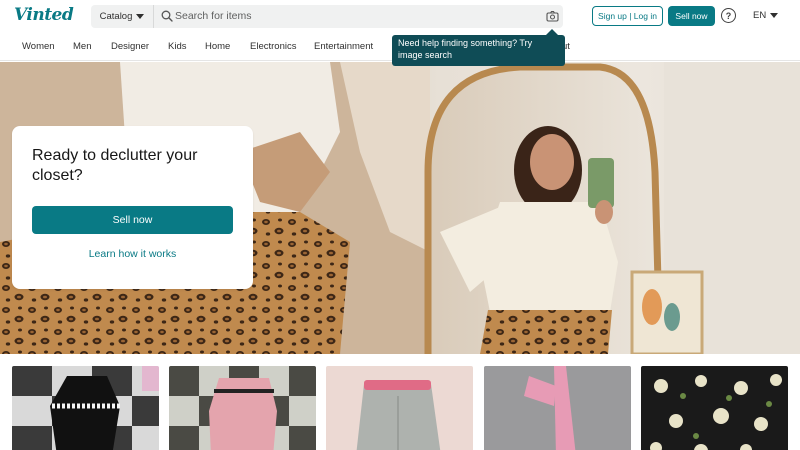 The width and height of the screenshot is (800, 450). Describe the element at coordinates (273, 46) in the screenshot. I see `nav-item-electronics: Electronics` at that location.